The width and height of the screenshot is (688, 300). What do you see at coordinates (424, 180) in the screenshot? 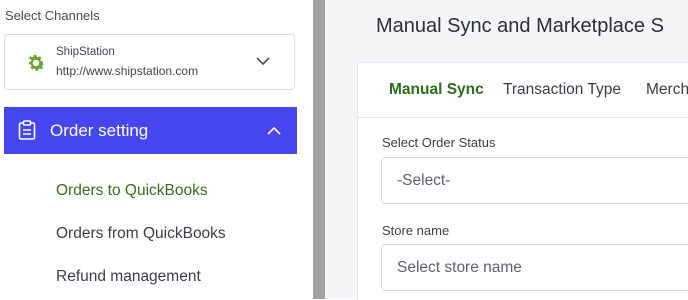
I see `order-status-value: -Select-` at bounding box center [424, 180].